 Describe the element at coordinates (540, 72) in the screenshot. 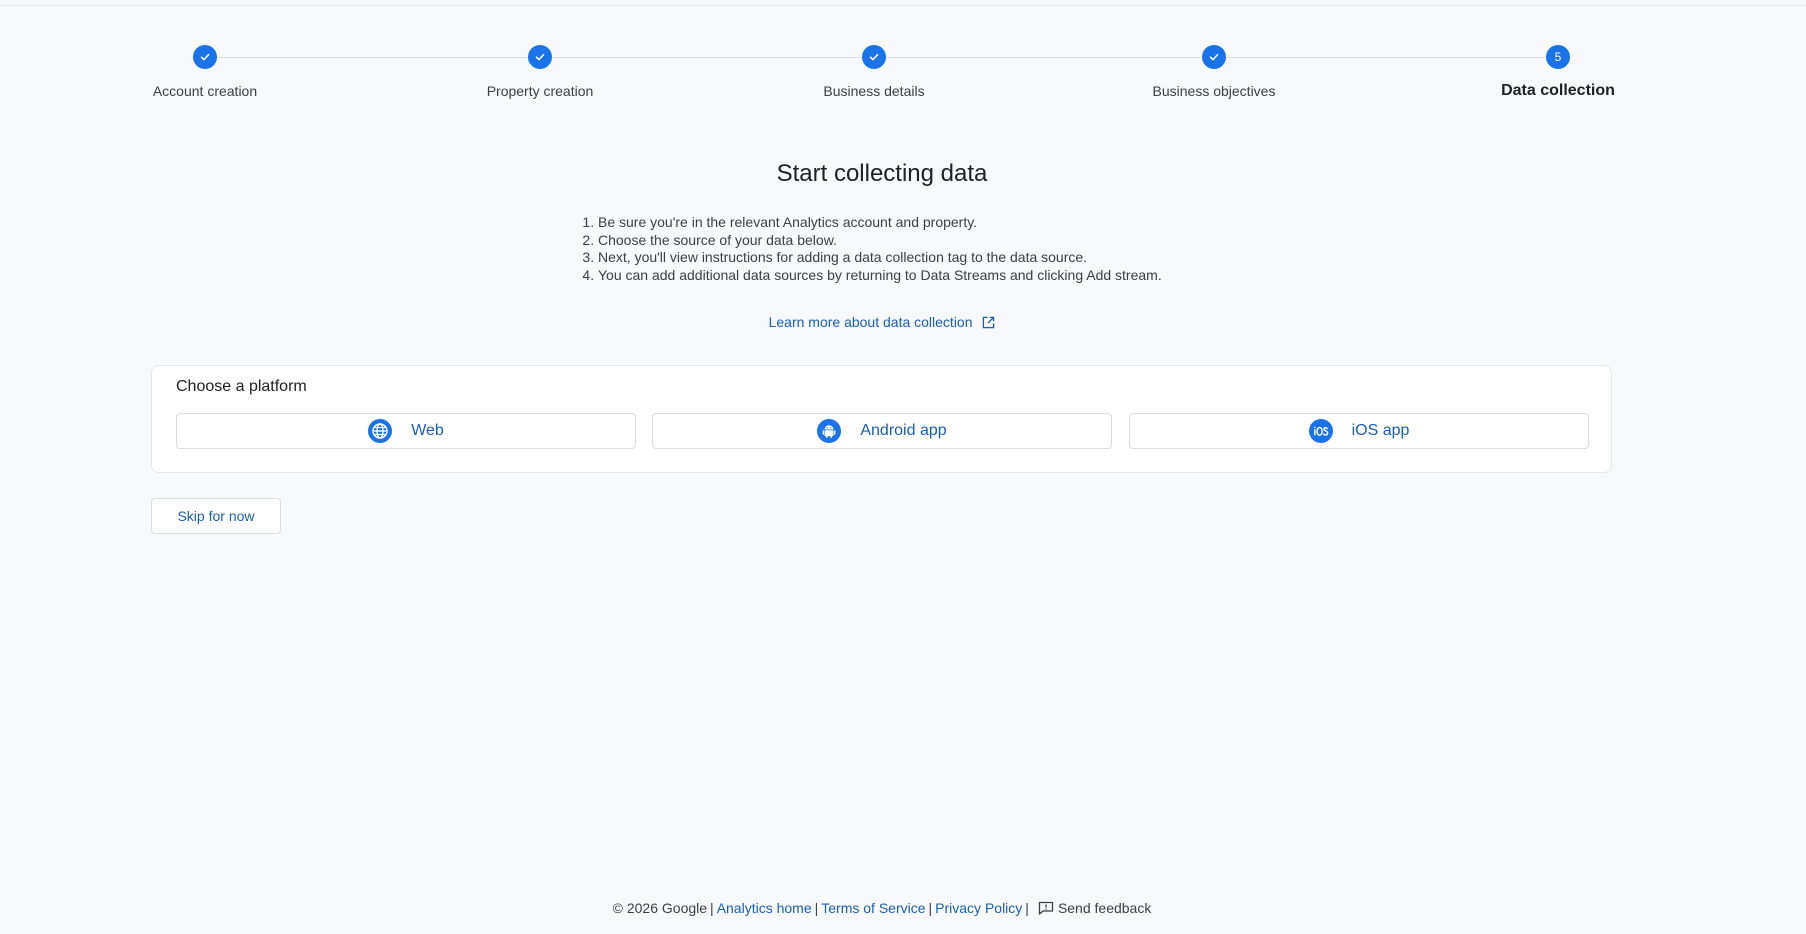

I see `step-property-creation: Property creation` at that location.